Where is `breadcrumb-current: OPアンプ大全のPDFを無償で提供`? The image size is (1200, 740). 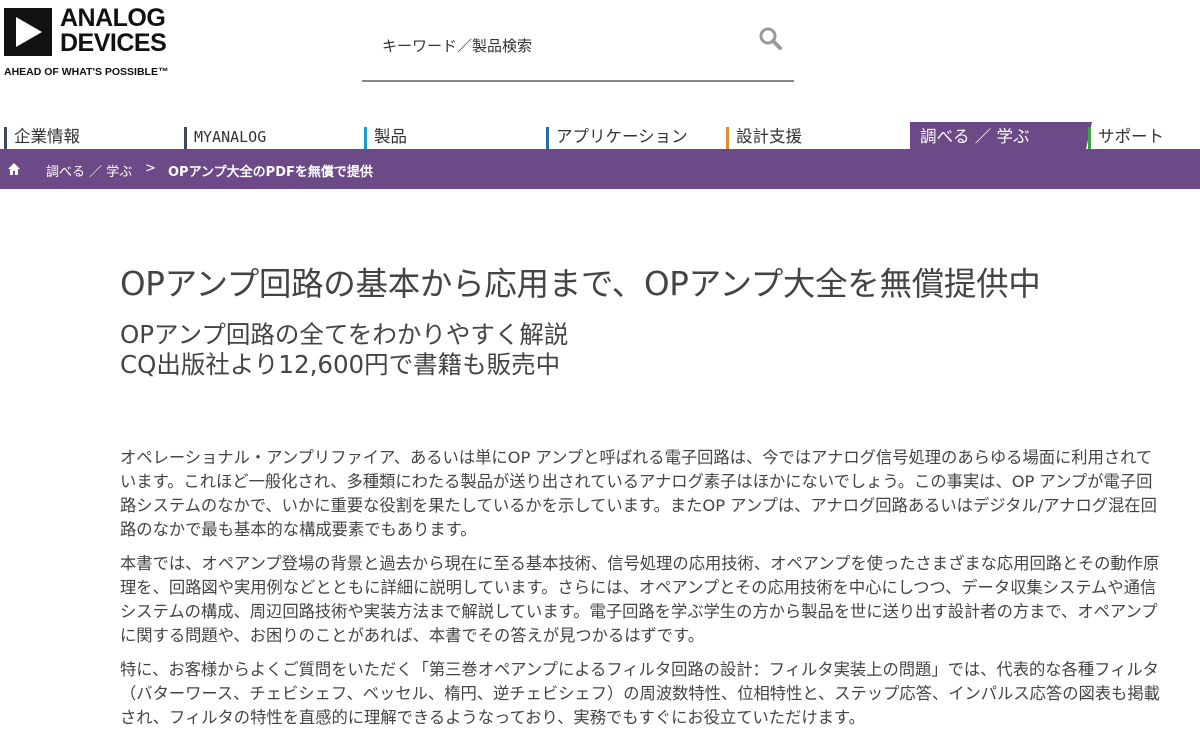 breadcrumb-current: OPアンプ大全のPDFを無償で提供 is located at coordinates (270, 172).